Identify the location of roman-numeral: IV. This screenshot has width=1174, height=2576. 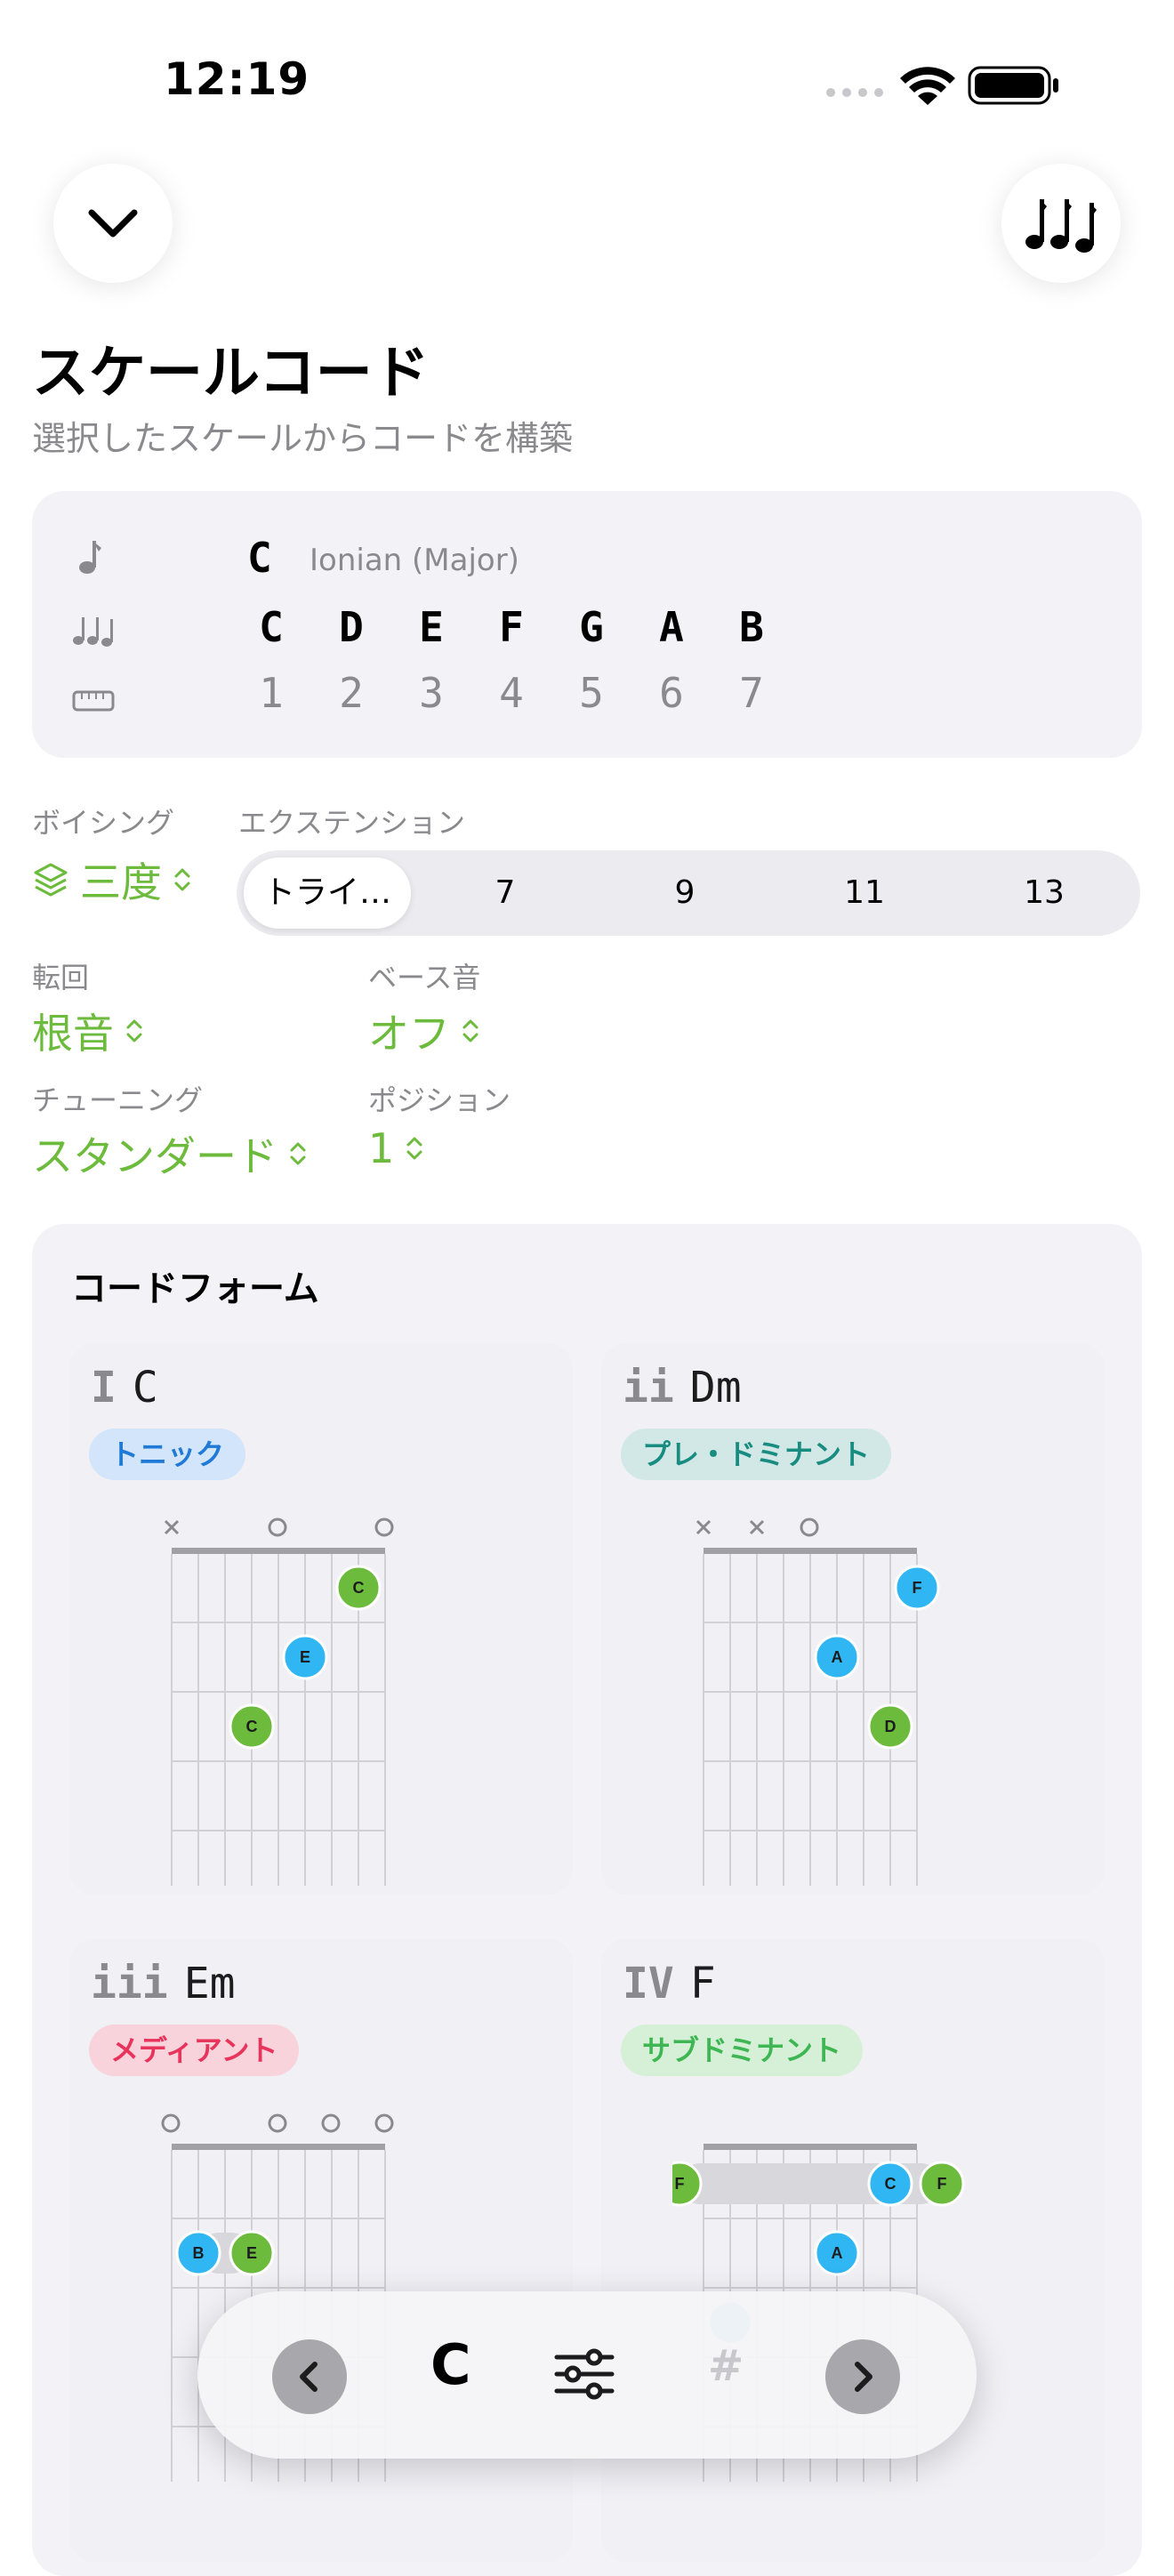
(648, 1983).